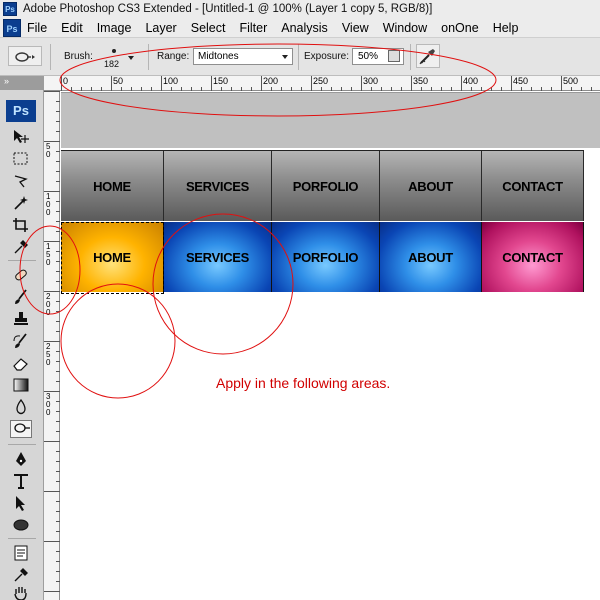 The height and width of the screenshot is (600, 600). I want to click on history-brush-icon, so click(20, 340).